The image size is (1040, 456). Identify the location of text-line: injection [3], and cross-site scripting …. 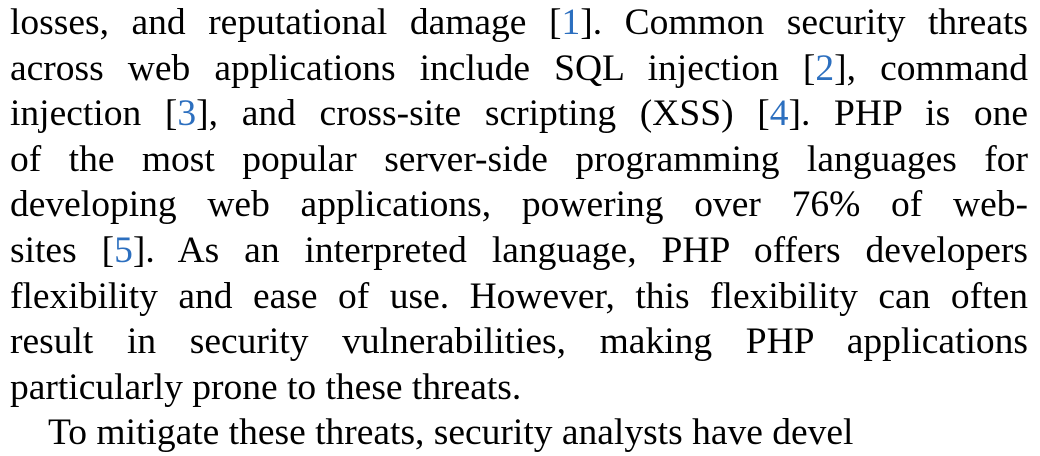
(519, 114).